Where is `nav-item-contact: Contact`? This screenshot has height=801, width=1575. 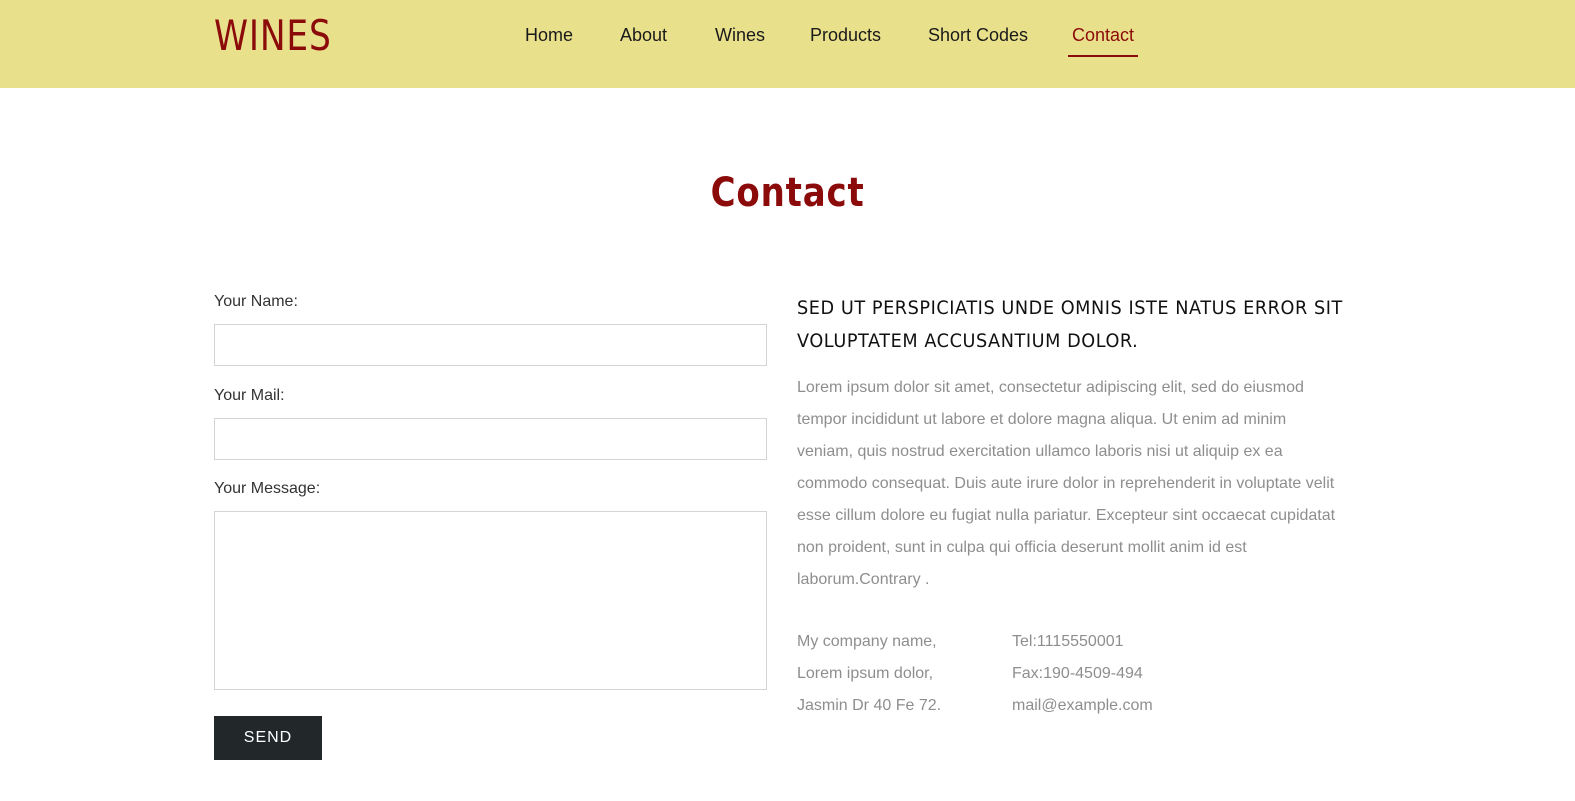 nav-item-contact: Contact is located at coordinates (1103, 41).